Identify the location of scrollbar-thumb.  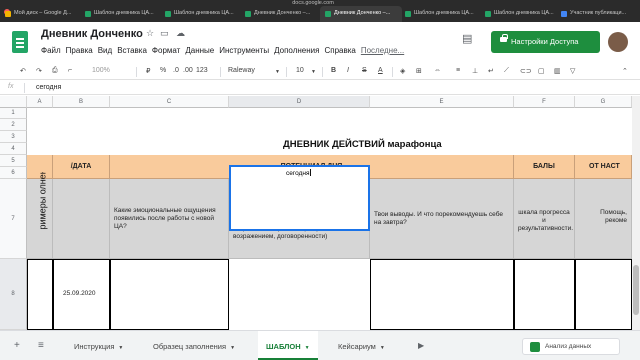
(636, 290).